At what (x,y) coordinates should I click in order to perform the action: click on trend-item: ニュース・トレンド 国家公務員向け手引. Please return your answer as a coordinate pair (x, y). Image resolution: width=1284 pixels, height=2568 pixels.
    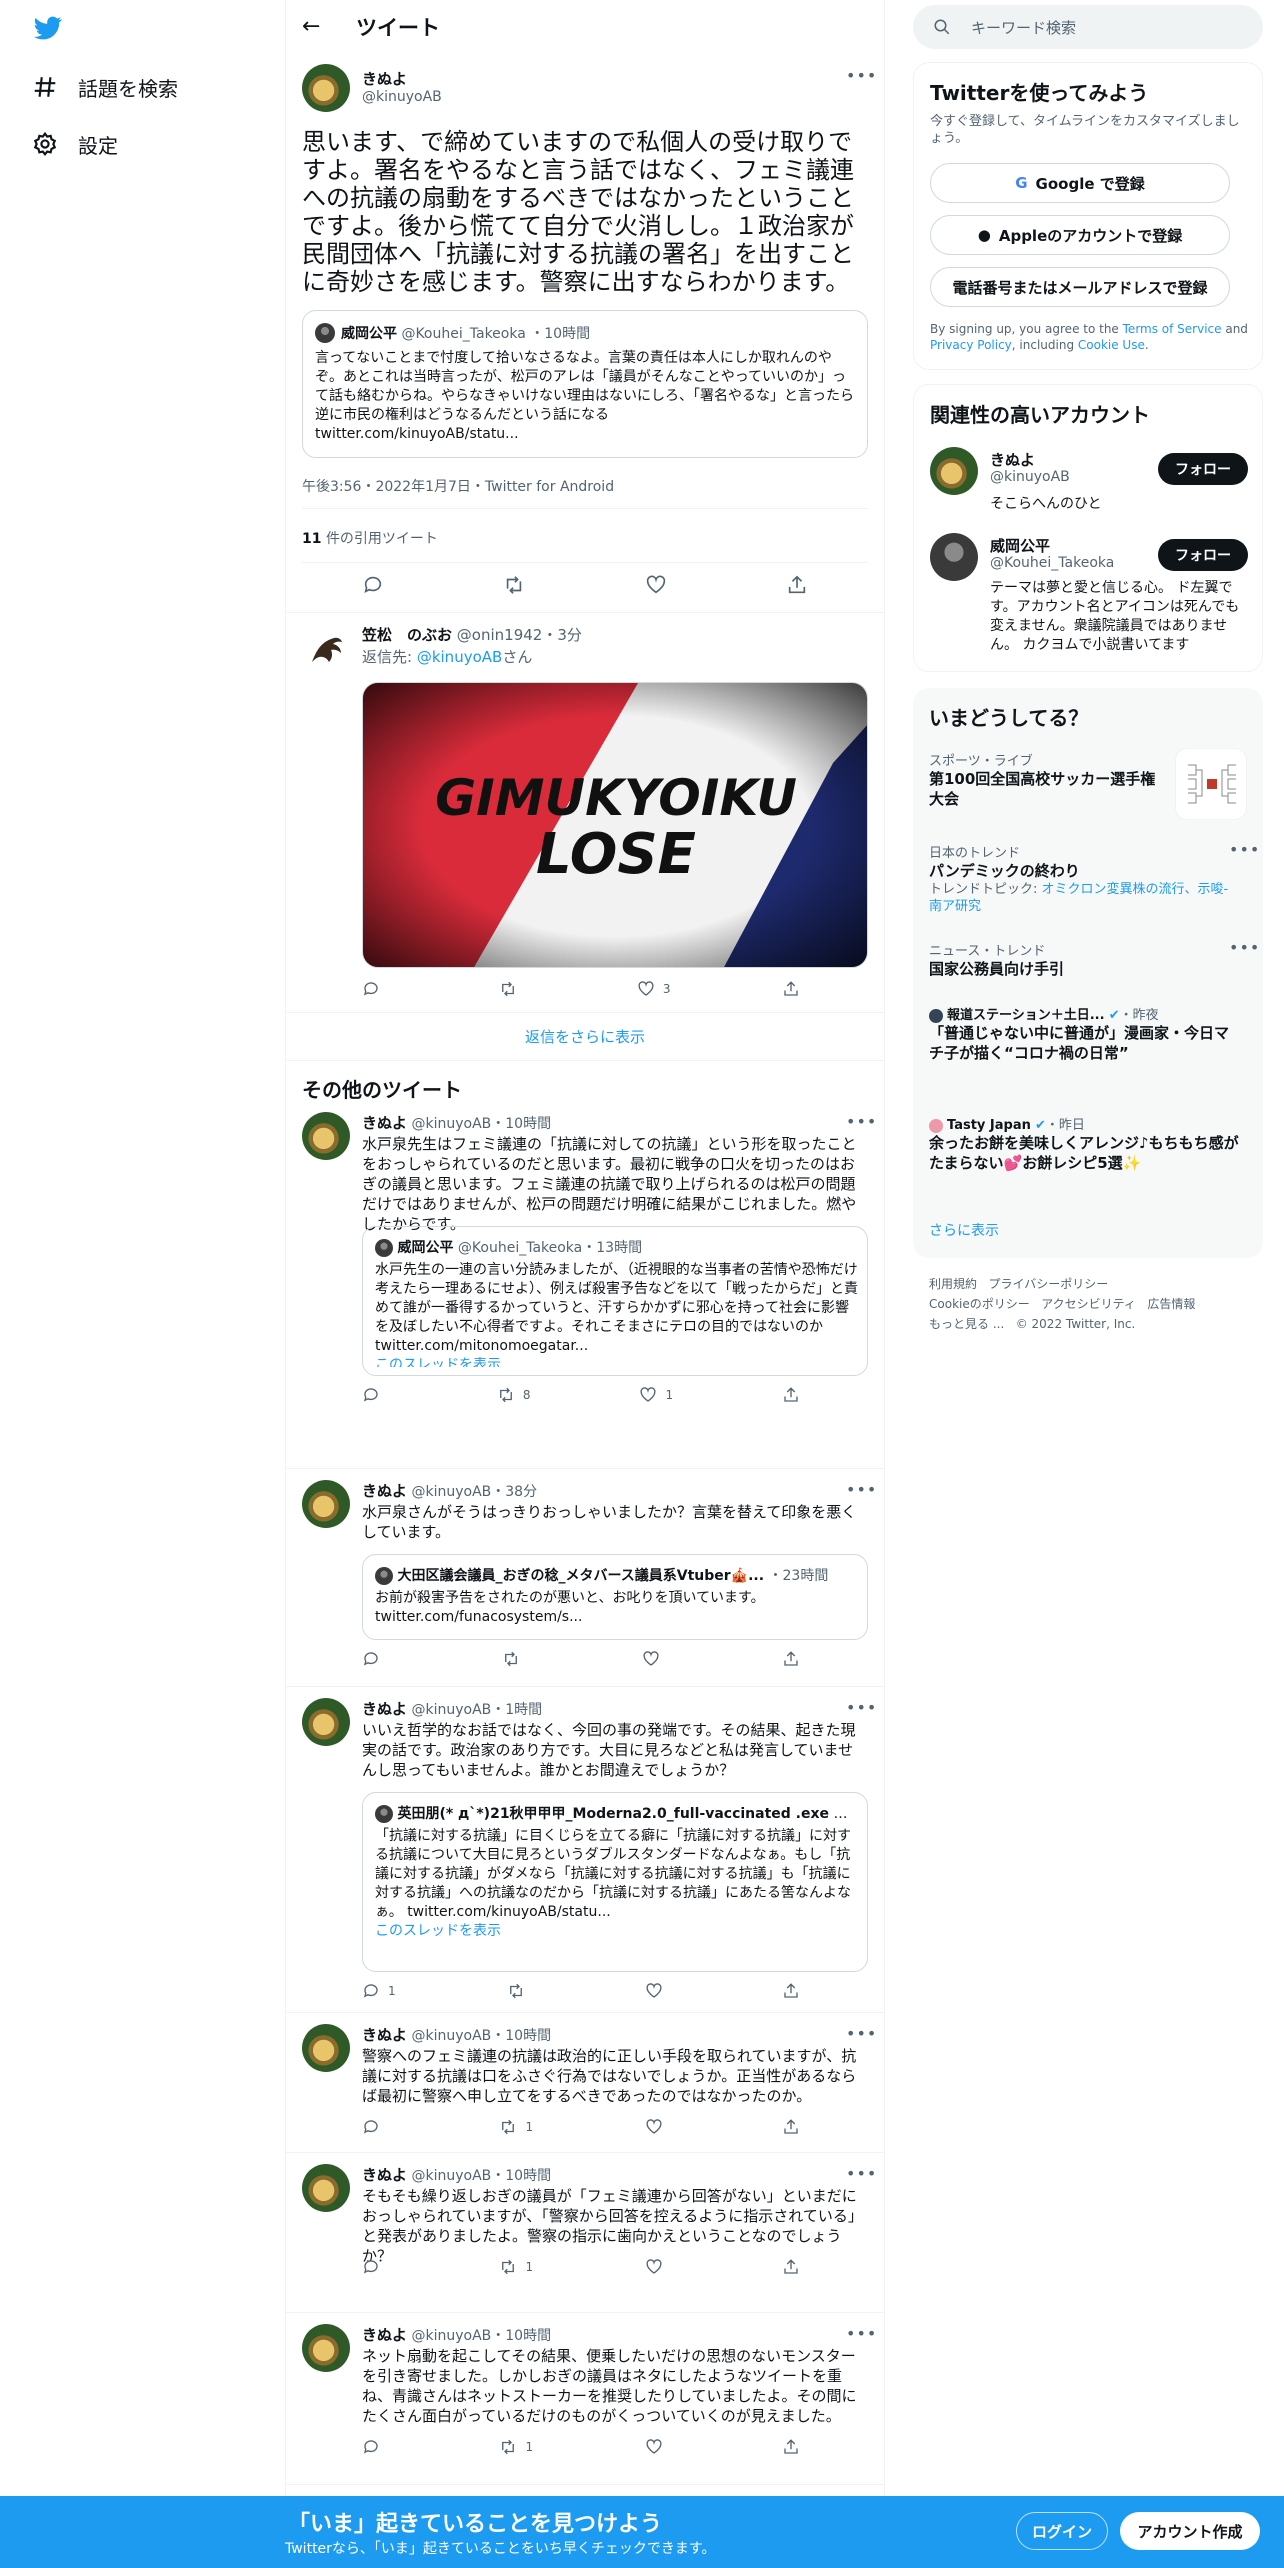
    Looking at the image, I should click on (1084, 959).